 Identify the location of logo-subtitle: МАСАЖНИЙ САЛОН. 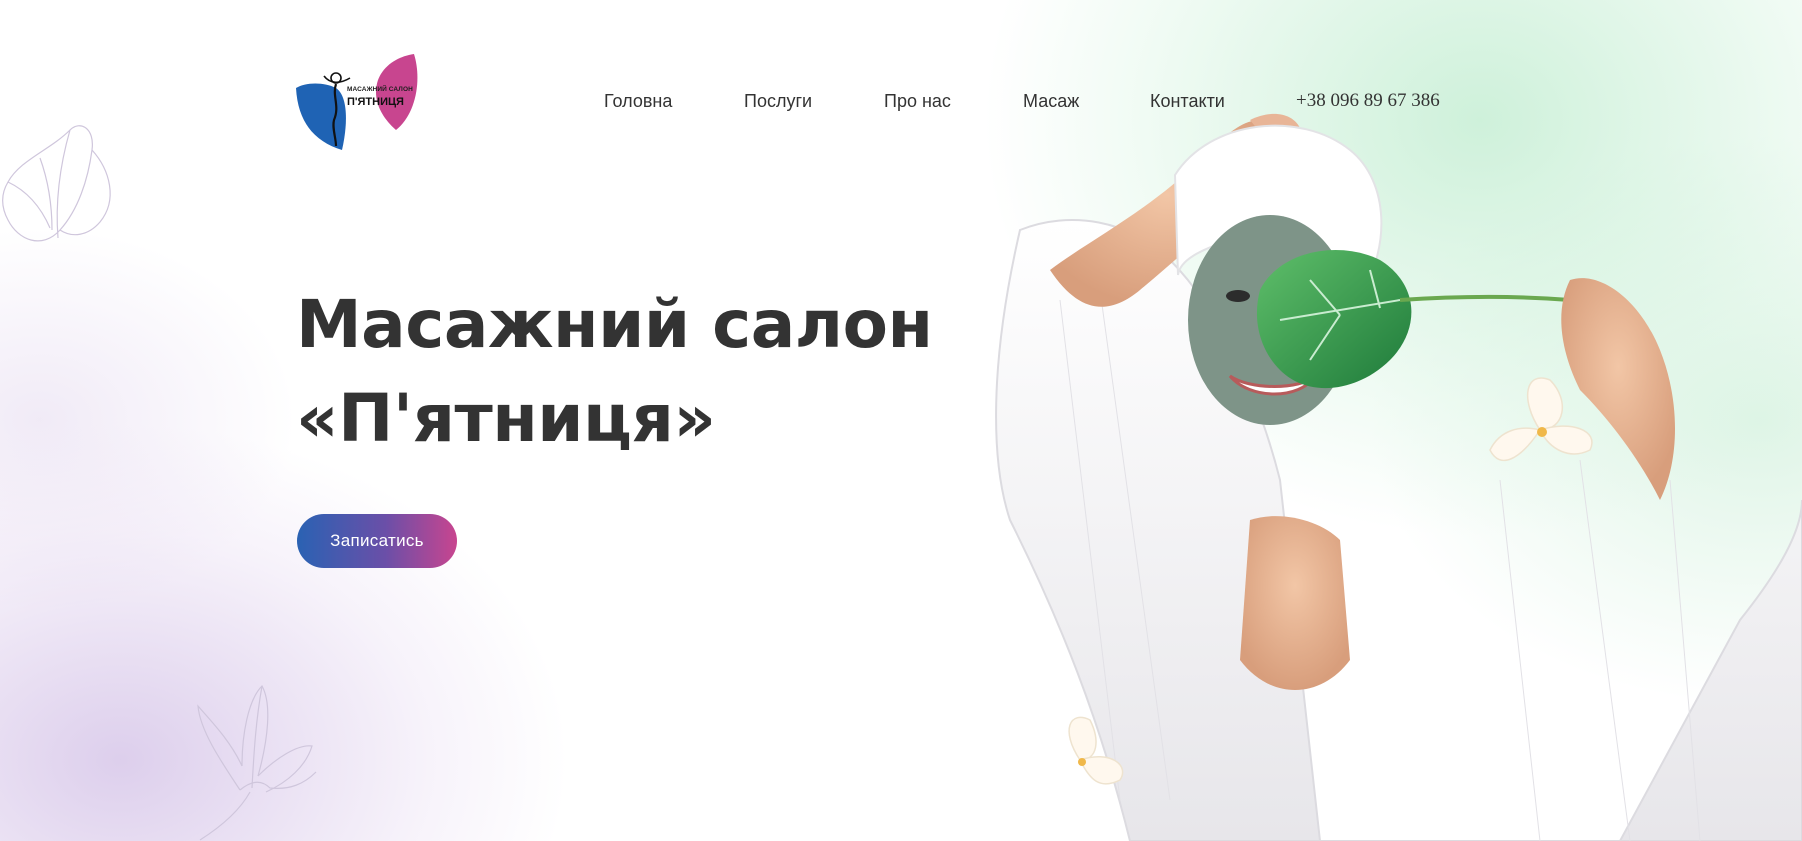
(380, 89).